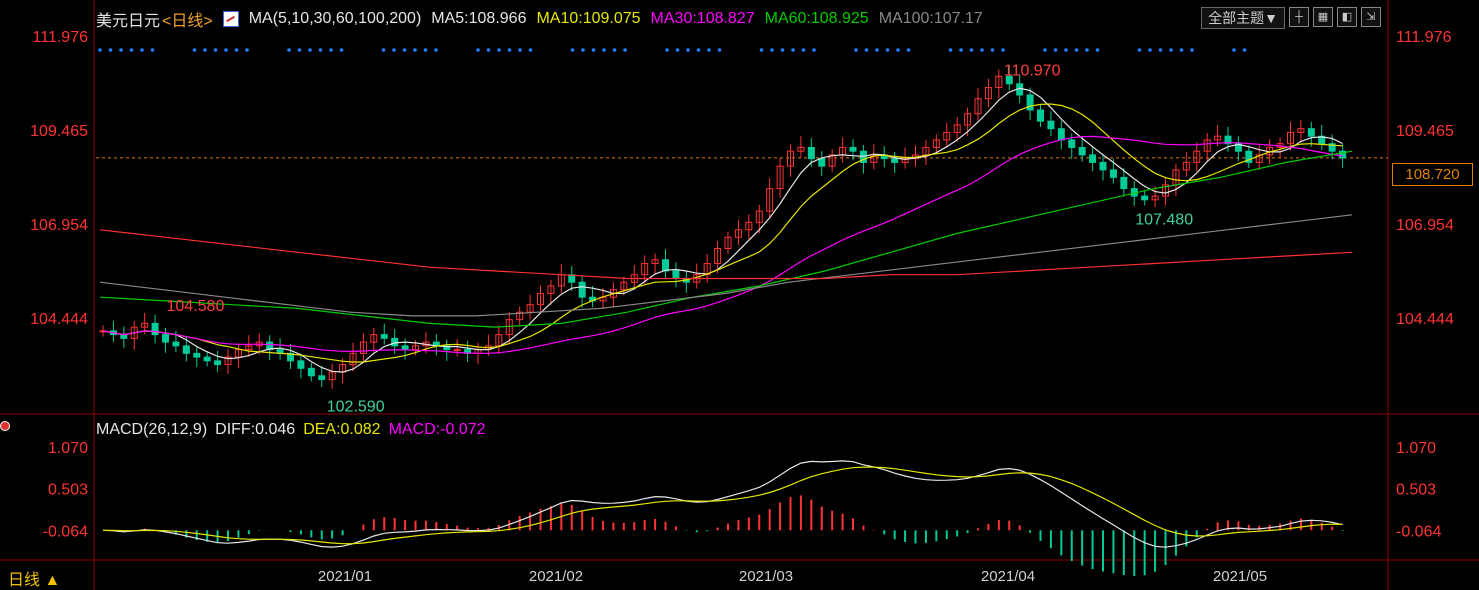  Describe the element at coordinates (1371, 17) in the screenshot. I see `fullscreen-icon: ⇲` at that location.